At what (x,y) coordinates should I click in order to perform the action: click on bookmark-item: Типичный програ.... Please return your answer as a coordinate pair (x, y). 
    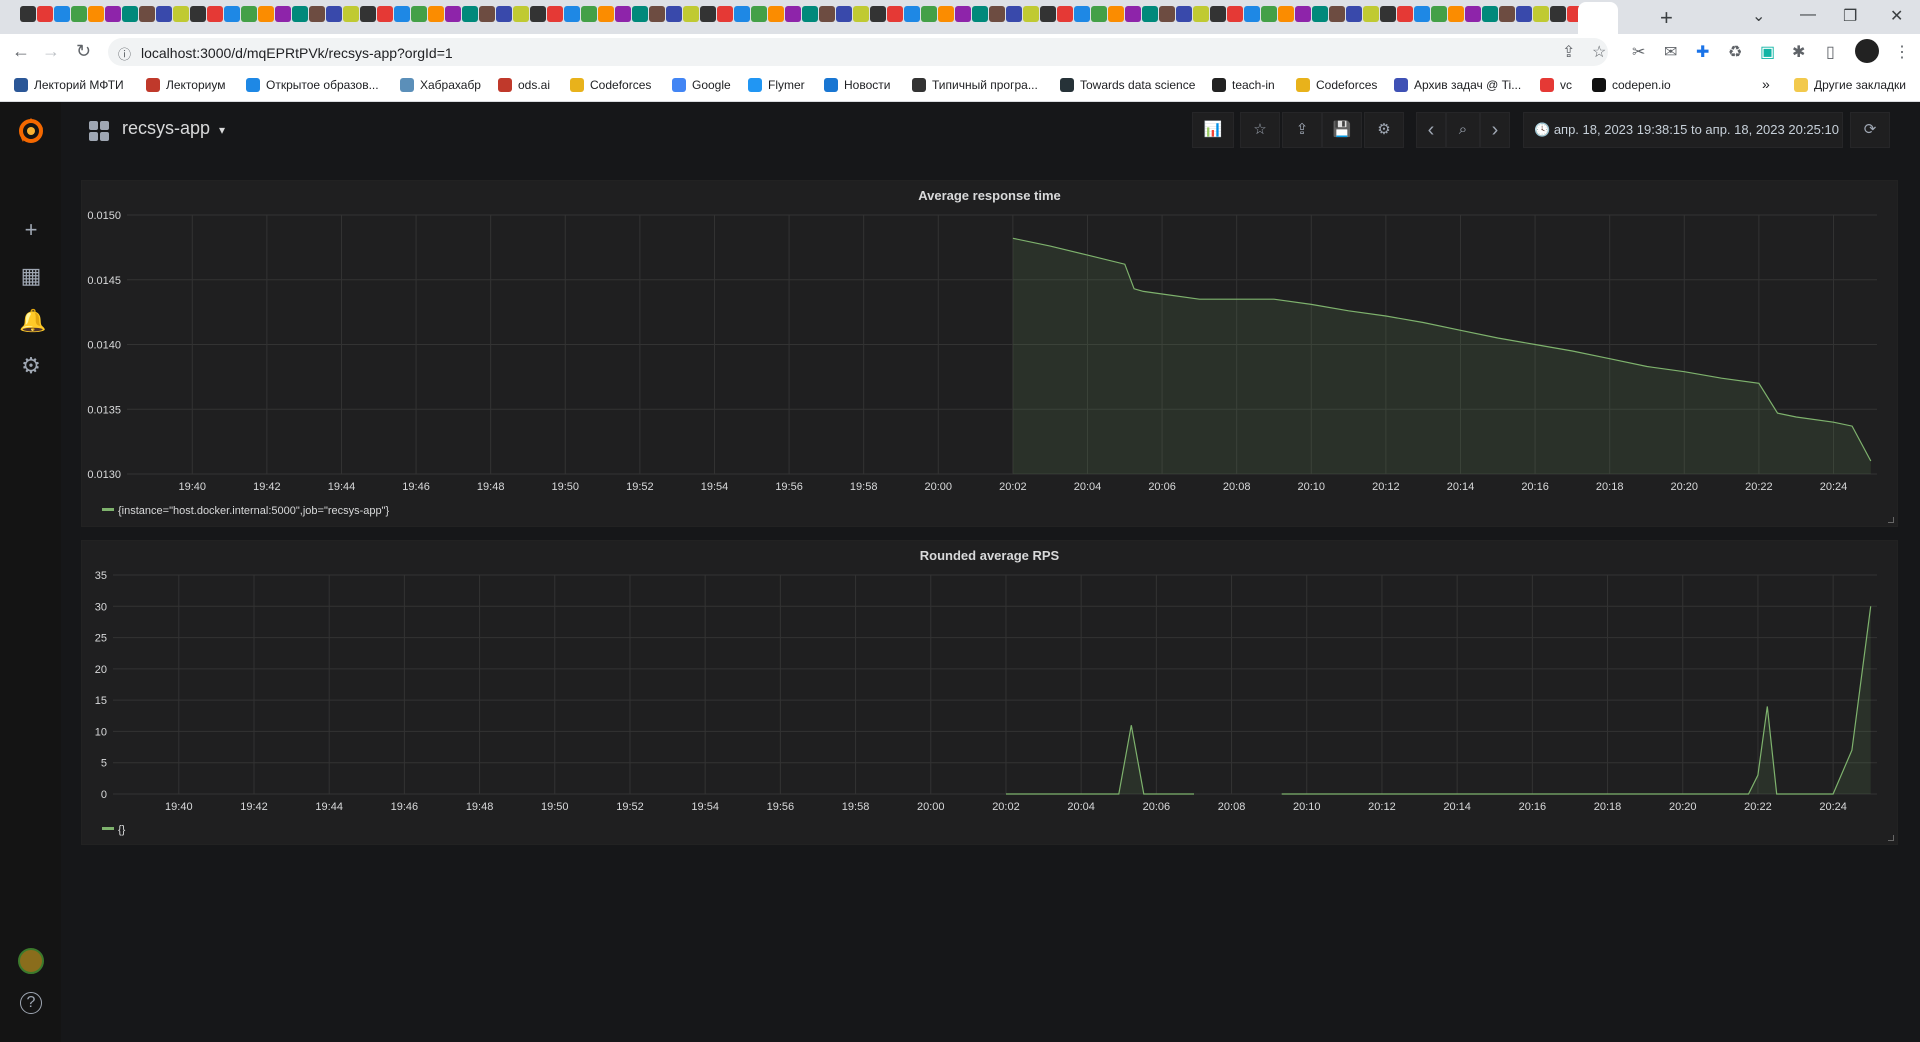
    Looking at the image, I should click on (975, 85).